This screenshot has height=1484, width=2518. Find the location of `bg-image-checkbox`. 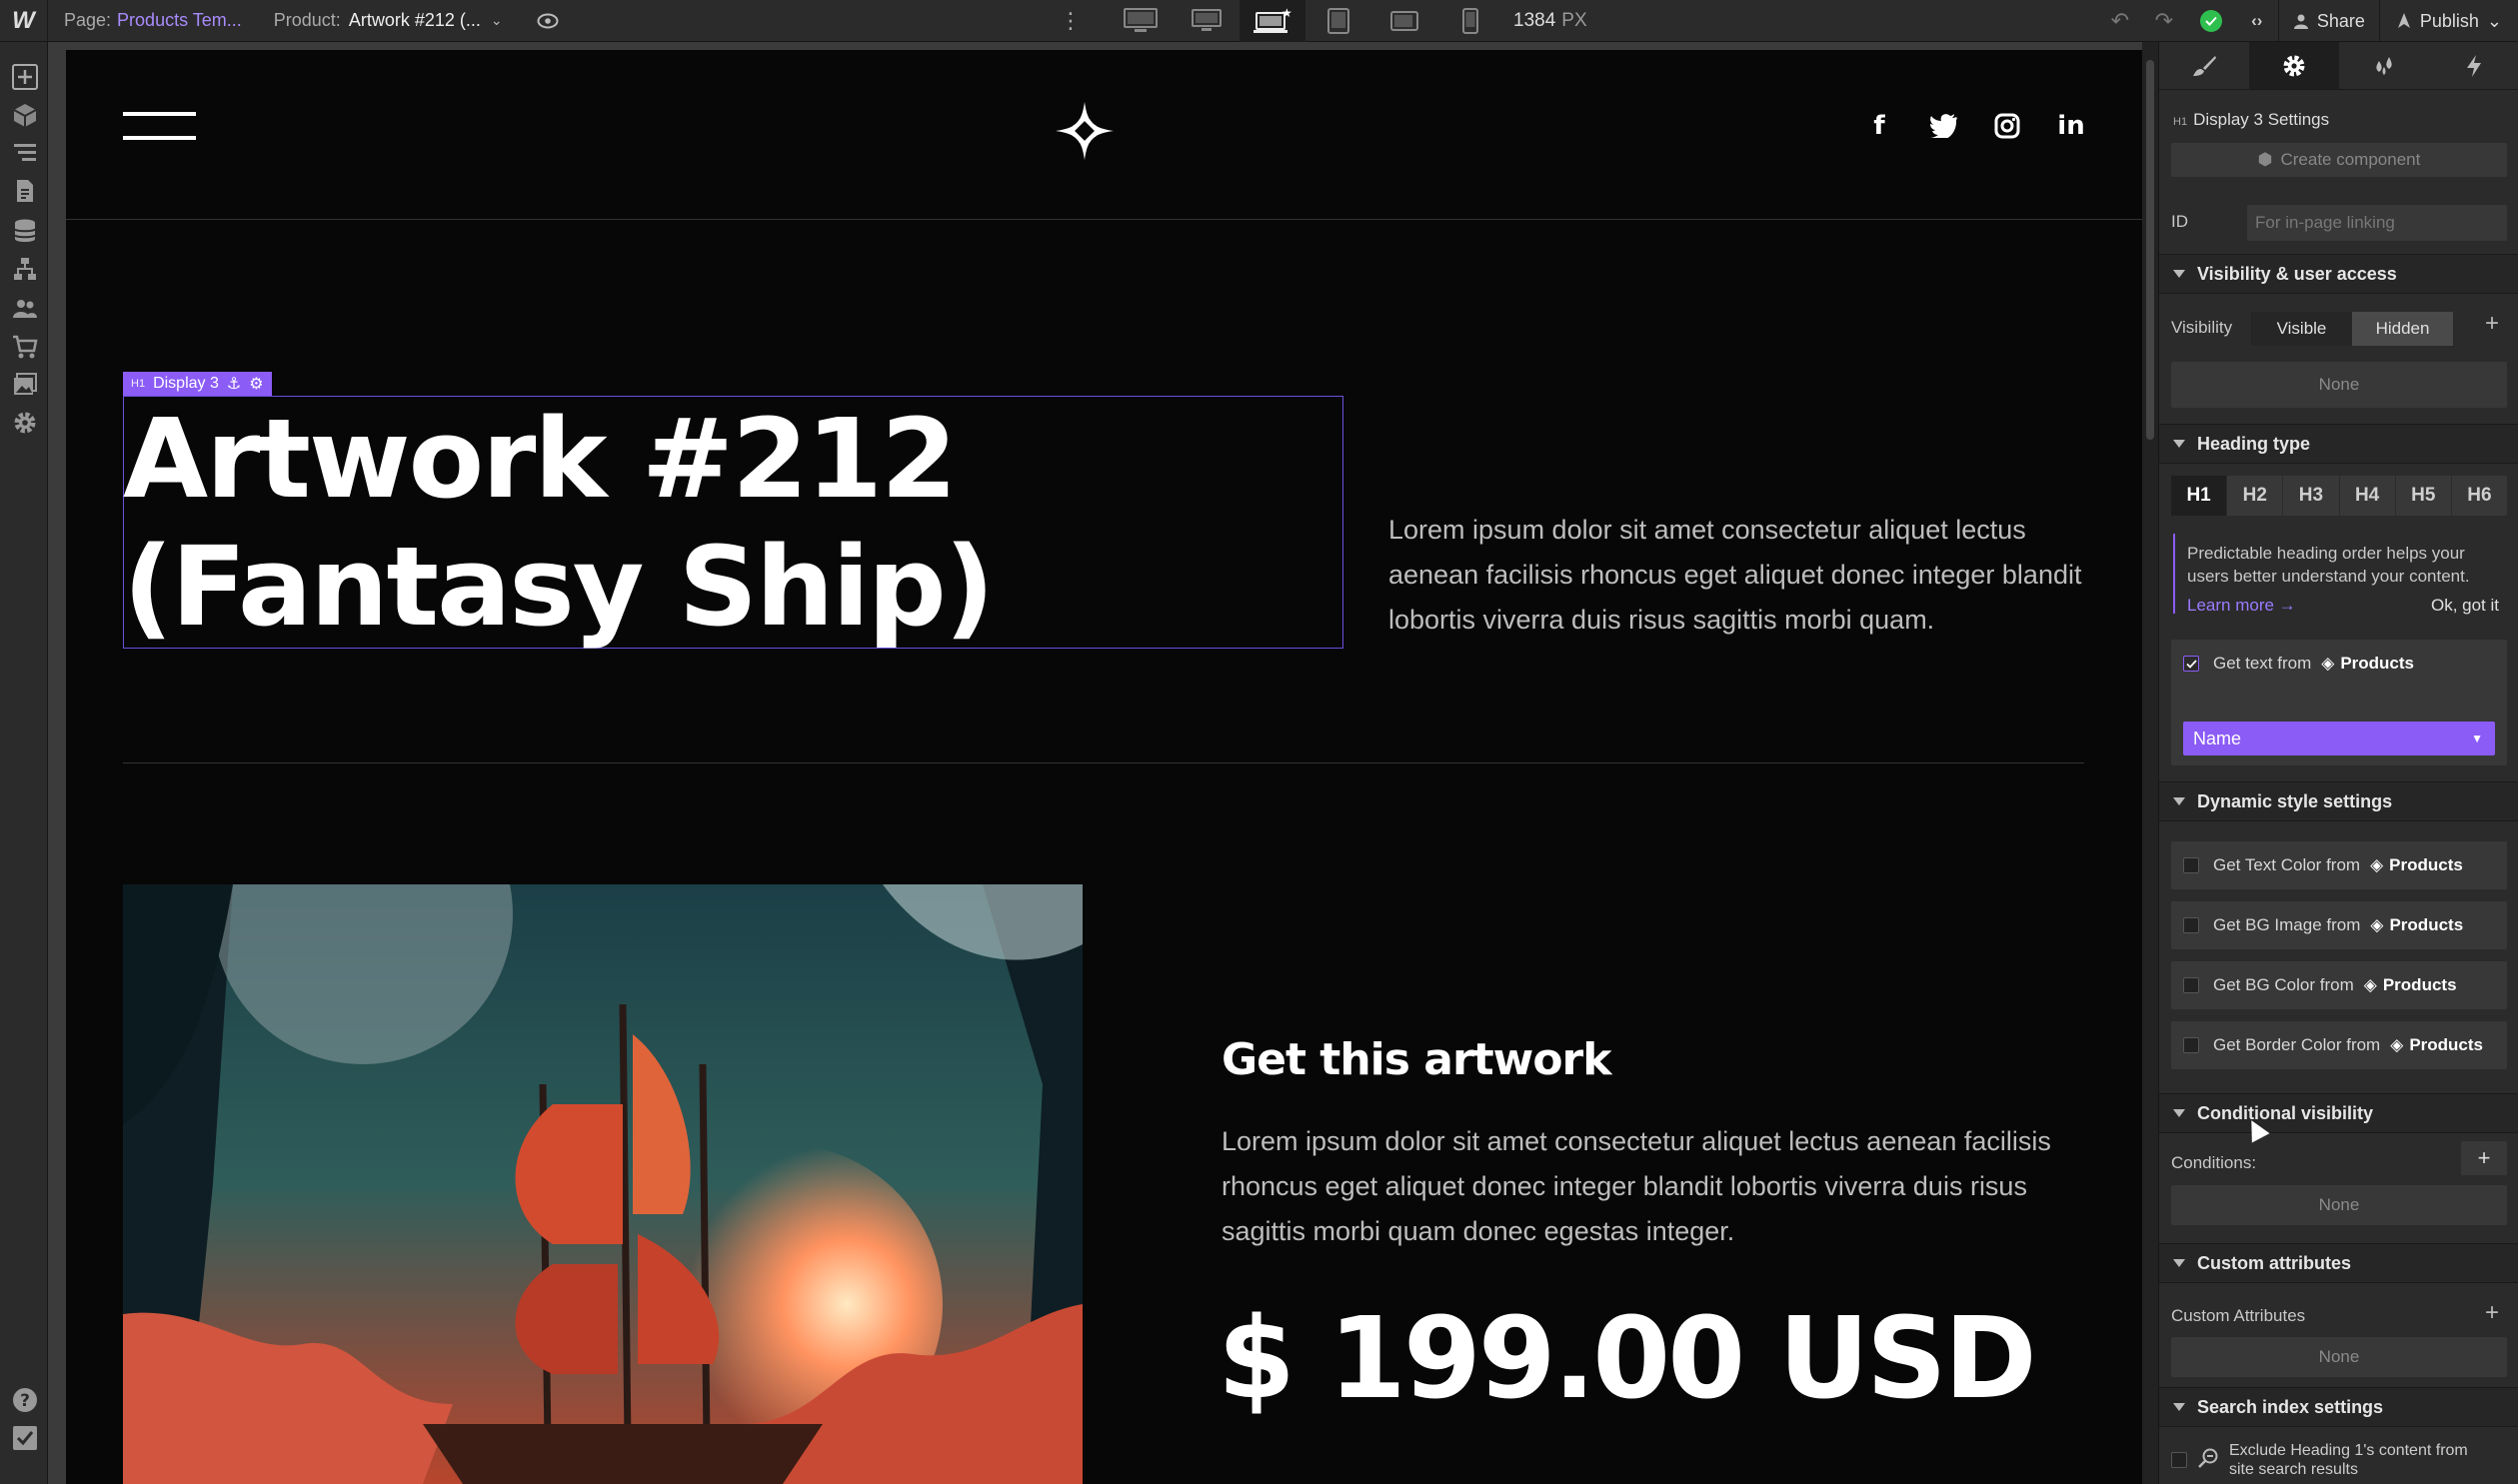

bg-image-checkbox is located at coordinates (2191, 925).